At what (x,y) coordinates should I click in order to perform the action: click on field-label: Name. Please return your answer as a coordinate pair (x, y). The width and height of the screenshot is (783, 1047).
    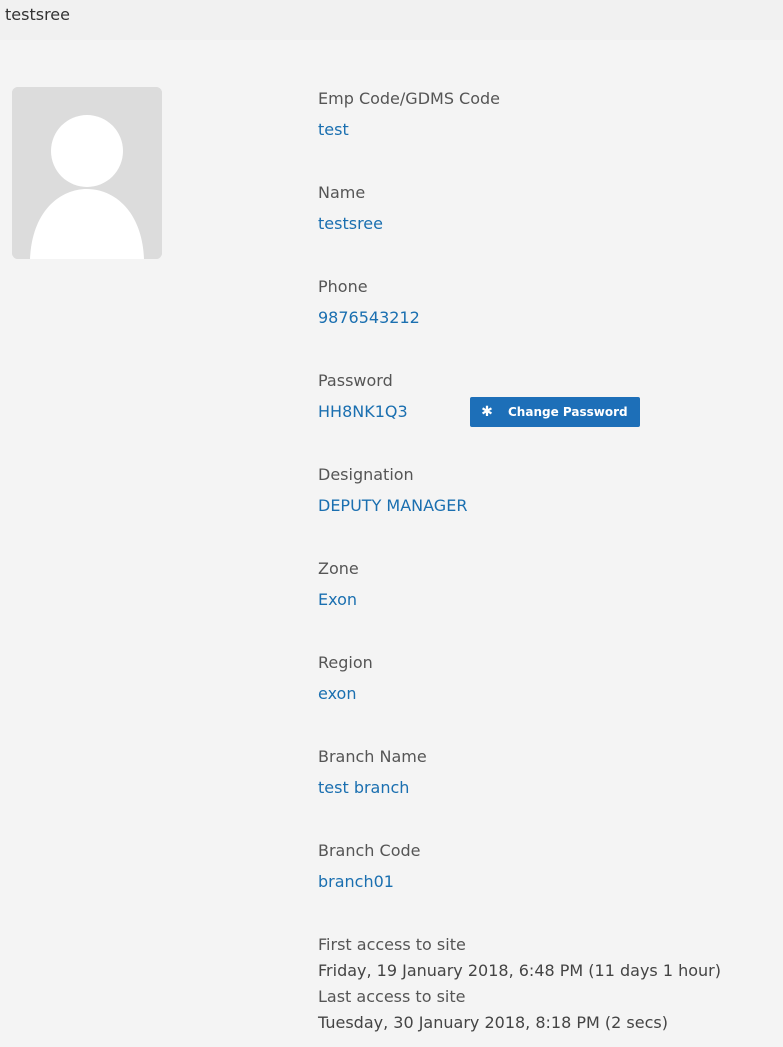
    Looking at the image, I should click on (342, 192).